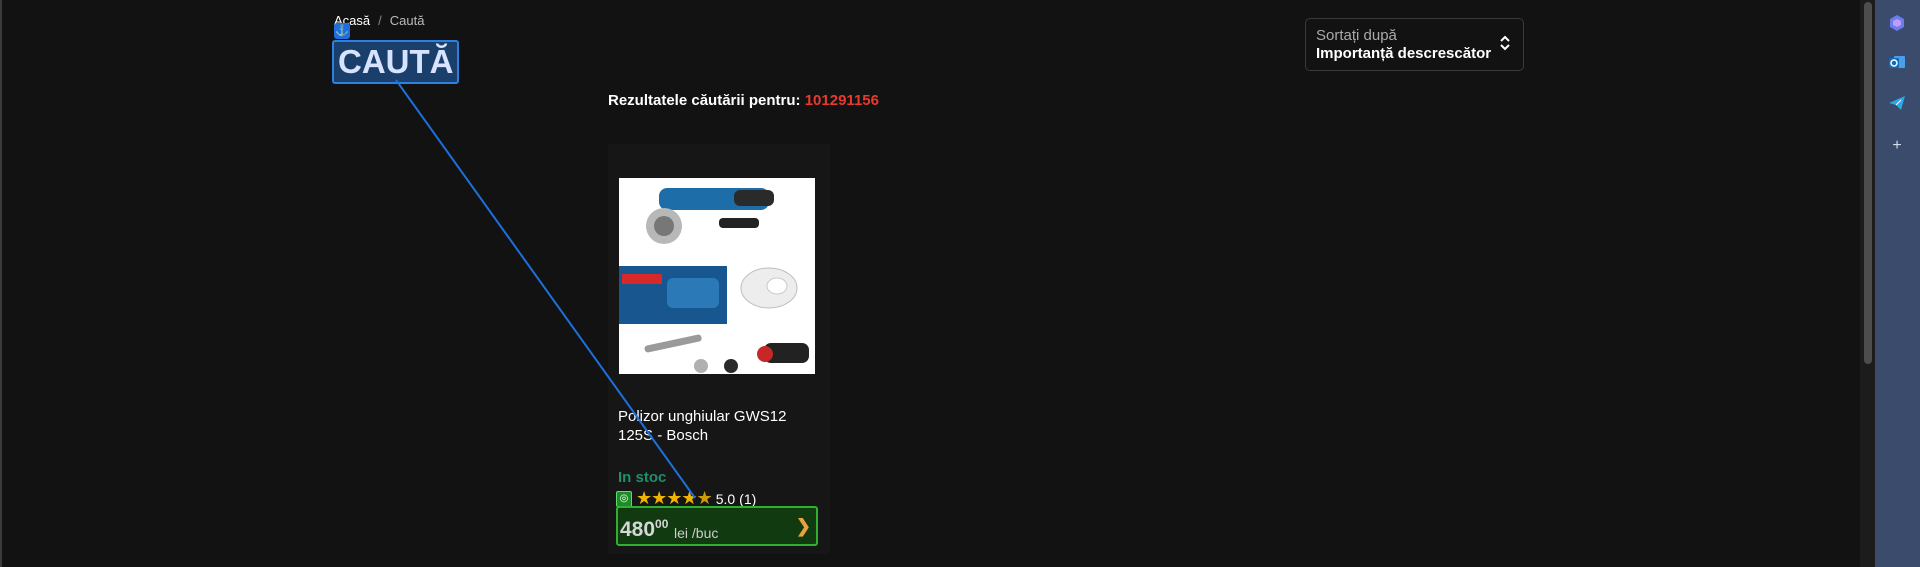 The image size is (1920, 567). What do you see at coordinates (717, 276) in the screenshot?
I see `product-image` at bounding box center [717, 276].